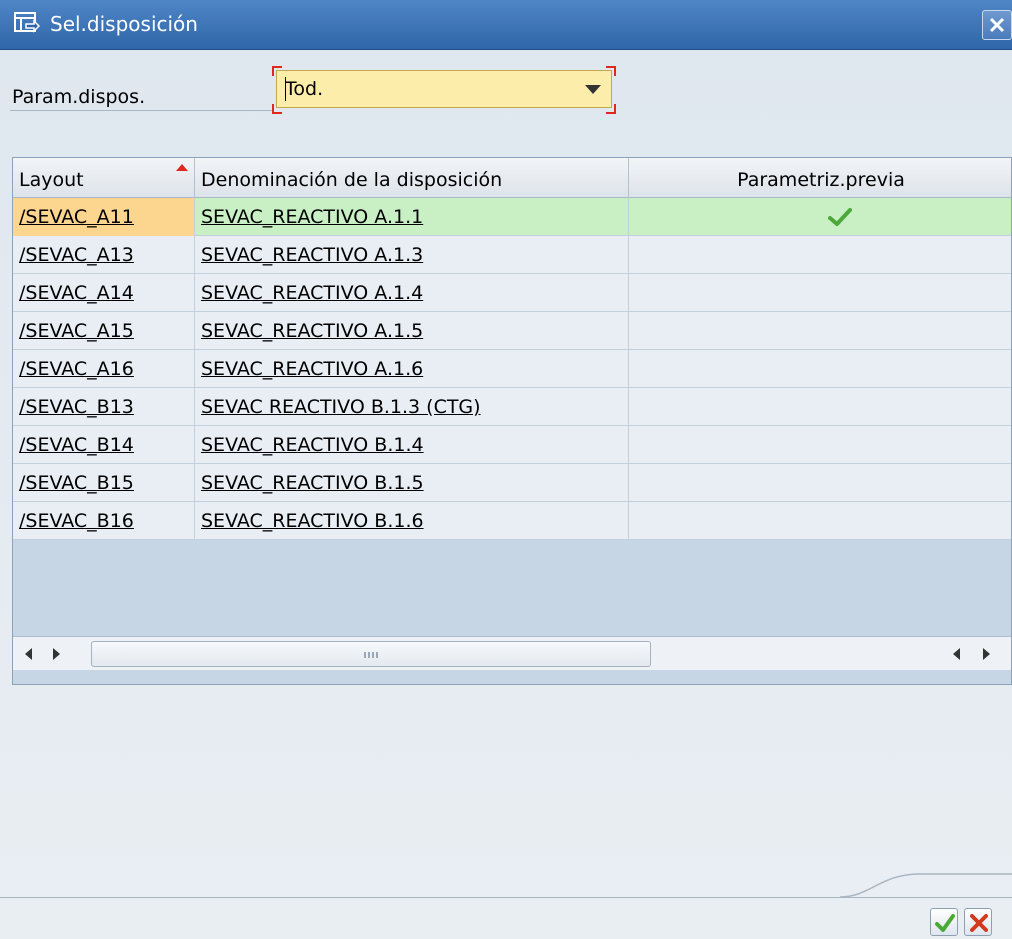 The width and height of the screenshot is (1012, 939). I want to click on cell-layout: /SEVAC_B15, so click(104, 483).